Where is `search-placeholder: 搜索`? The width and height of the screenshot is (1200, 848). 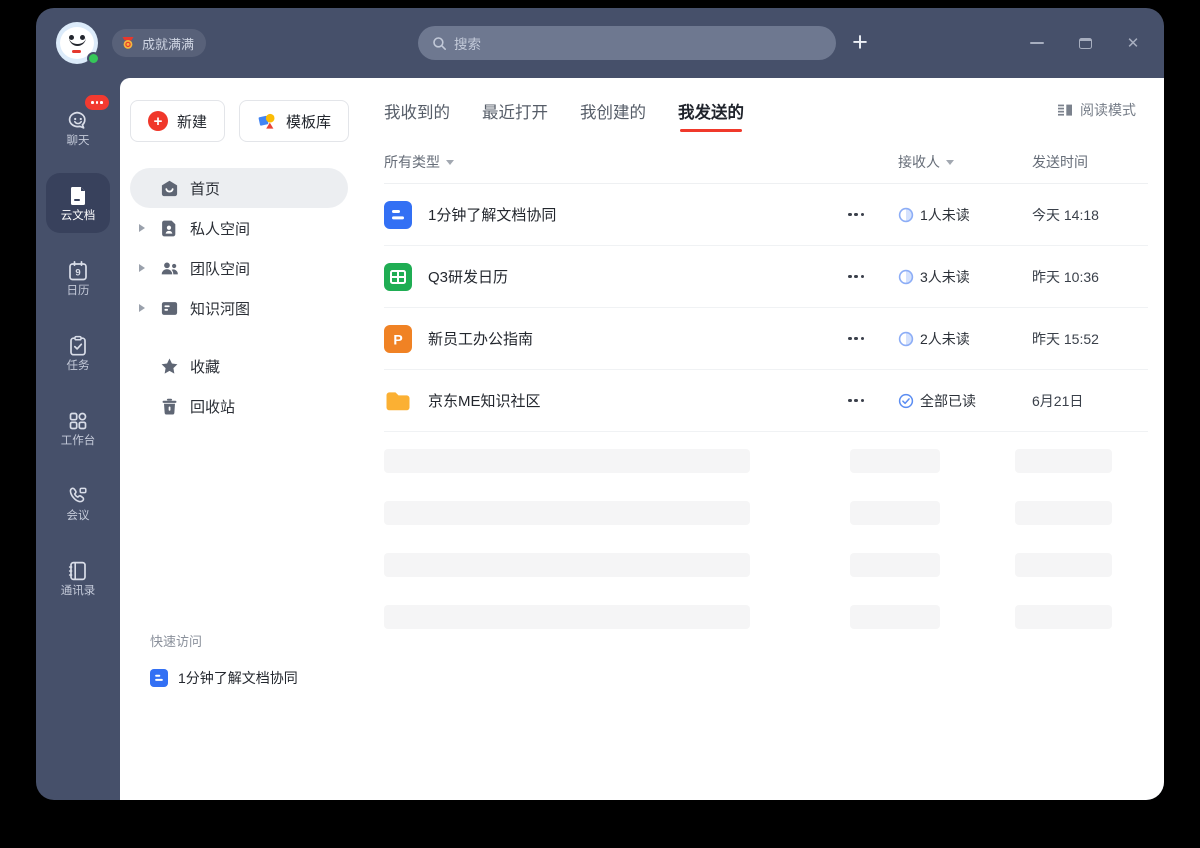
search-placeholder: 搜索 is located at coordinates (467, 44).